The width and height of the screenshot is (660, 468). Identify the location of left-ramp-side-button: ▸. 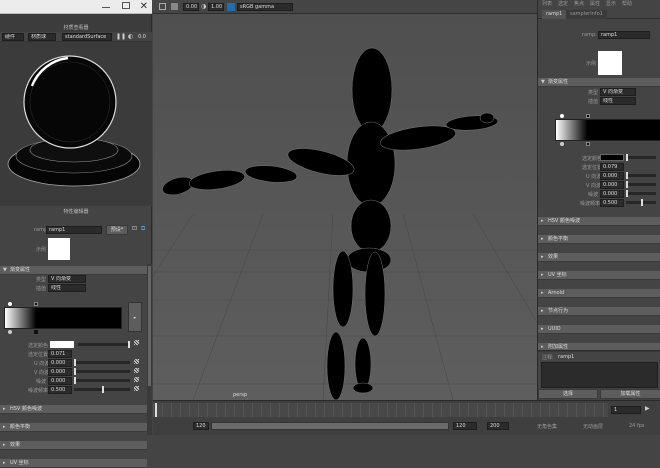
(135, 317).